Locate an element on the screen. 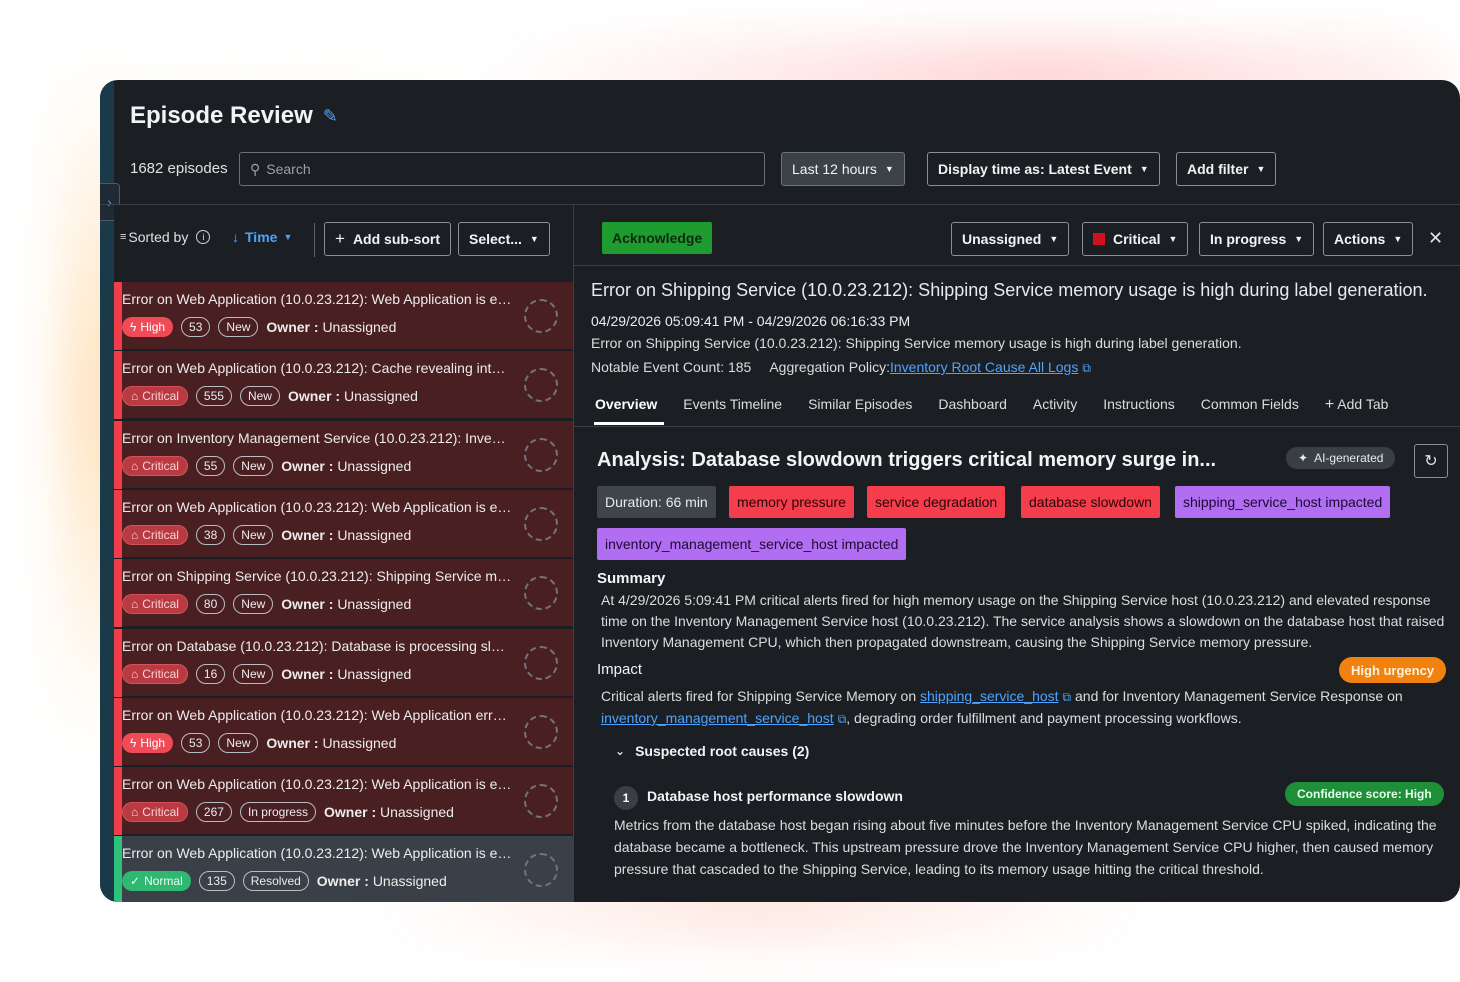 The height and width of the screenshot is (982, 1460). event-count-badge: 80 is located at coordinates (210, 604).